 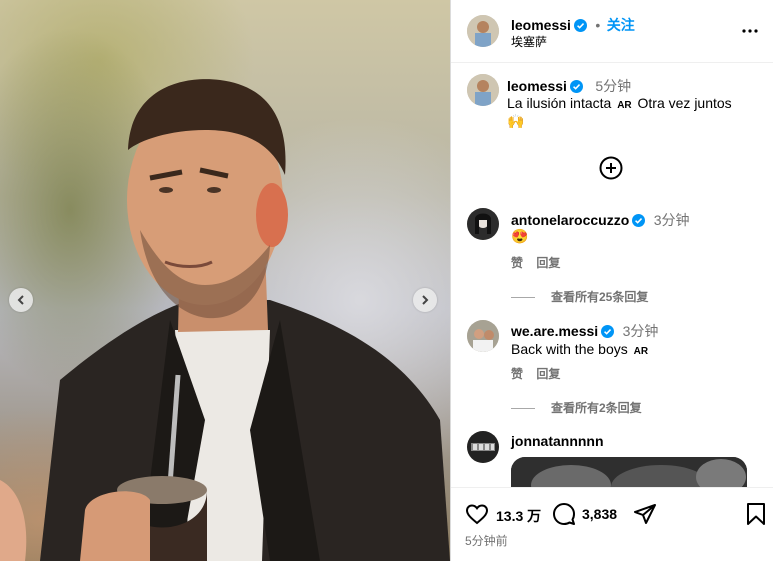 What do you see at coordinates (596, 408) in the screenshot?
I see `view-replies-label: 查看所有2条回复` at bounding box center [596, 408].